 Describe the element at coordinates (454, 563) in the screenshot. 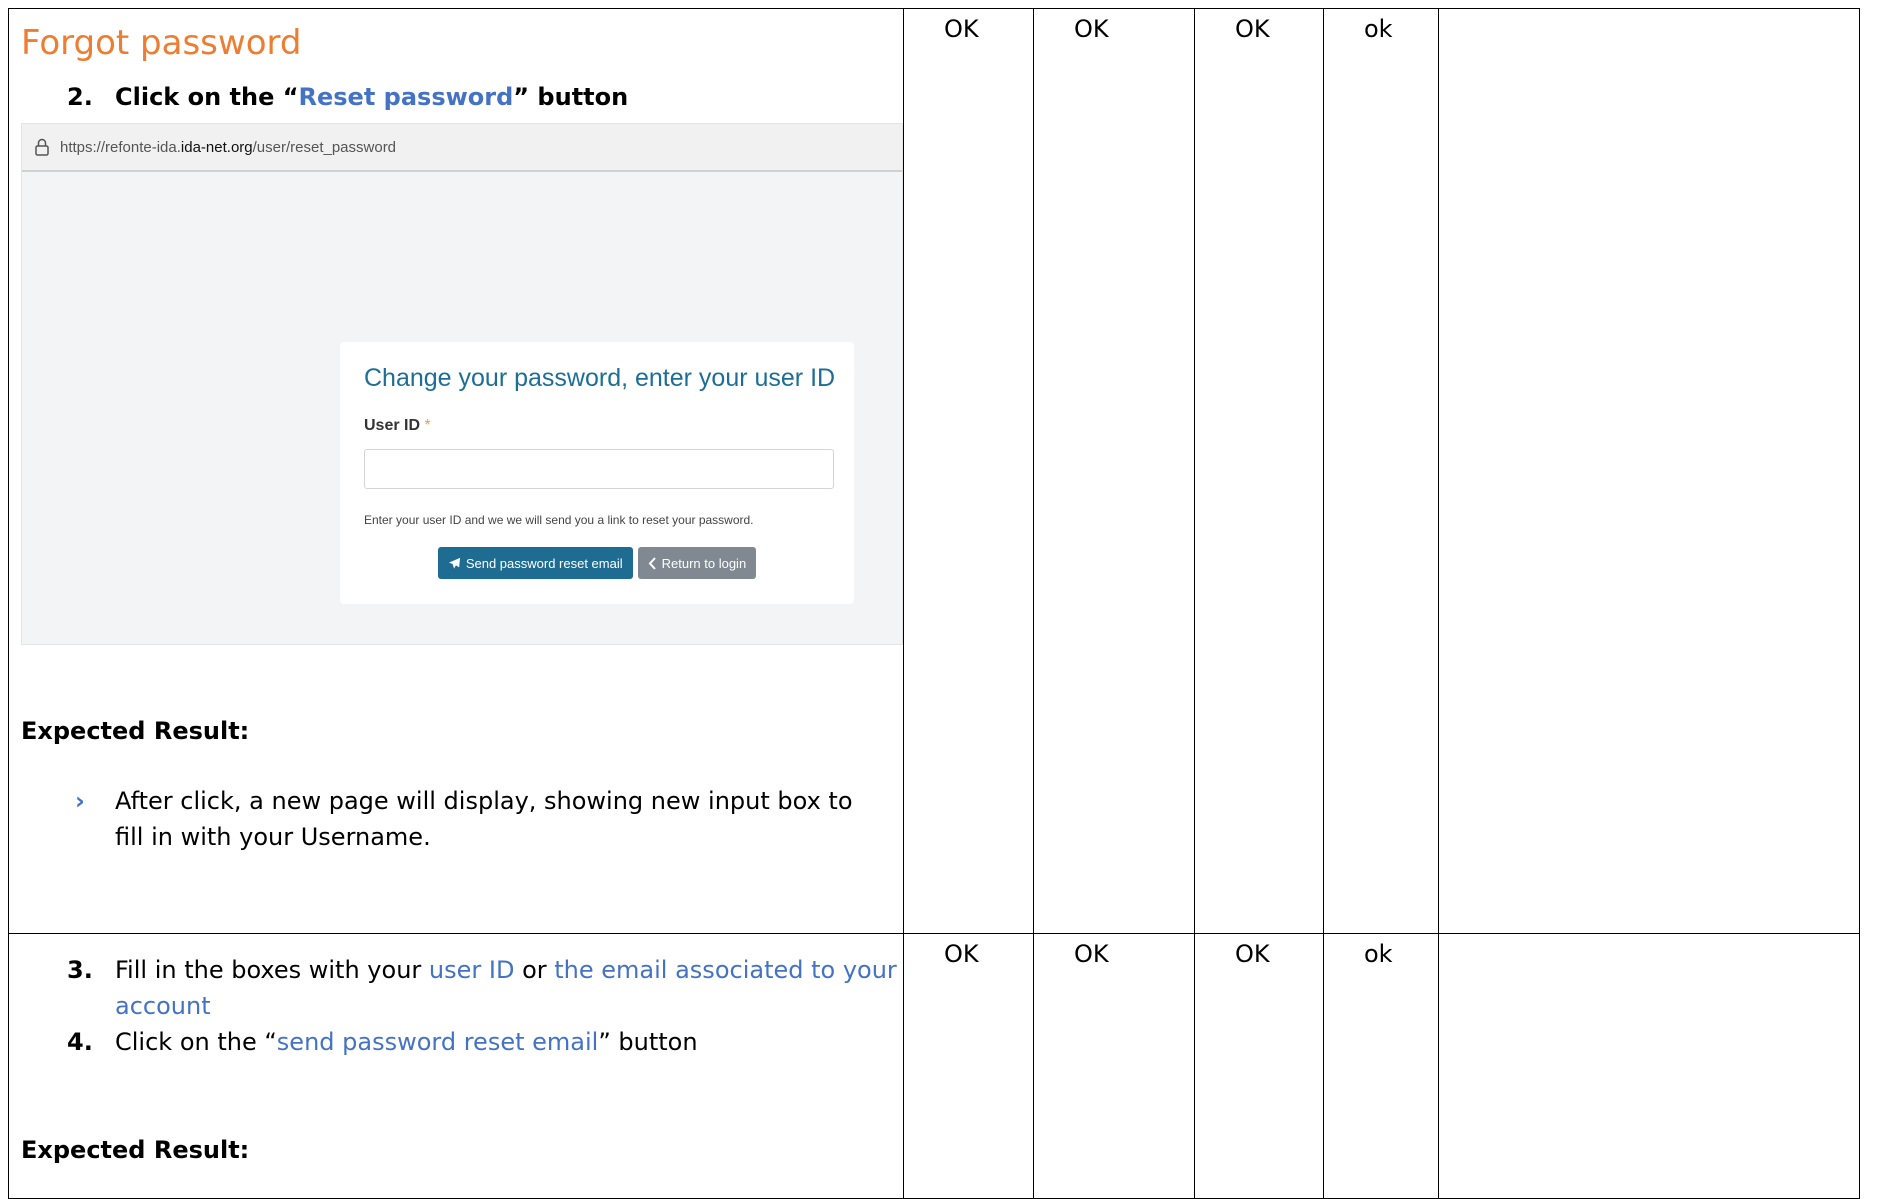

I see `paper-plane-icon` at that location.